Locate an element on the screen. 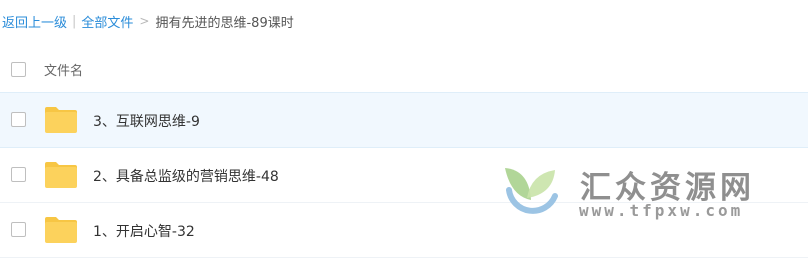 The image size is (808, 265). watermark-url: www.tfpxw.com is located at coordinates (661, 210).